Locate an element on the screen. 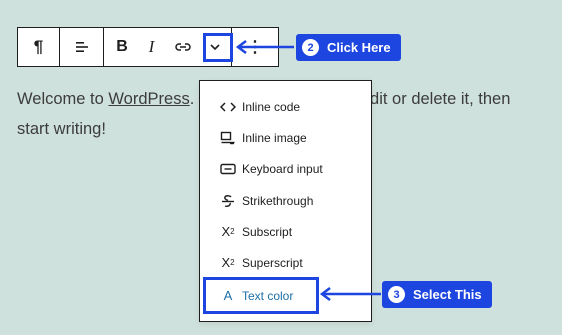 This screenshot has height=335, width=562. align-button is located at coordinates (81, 47).